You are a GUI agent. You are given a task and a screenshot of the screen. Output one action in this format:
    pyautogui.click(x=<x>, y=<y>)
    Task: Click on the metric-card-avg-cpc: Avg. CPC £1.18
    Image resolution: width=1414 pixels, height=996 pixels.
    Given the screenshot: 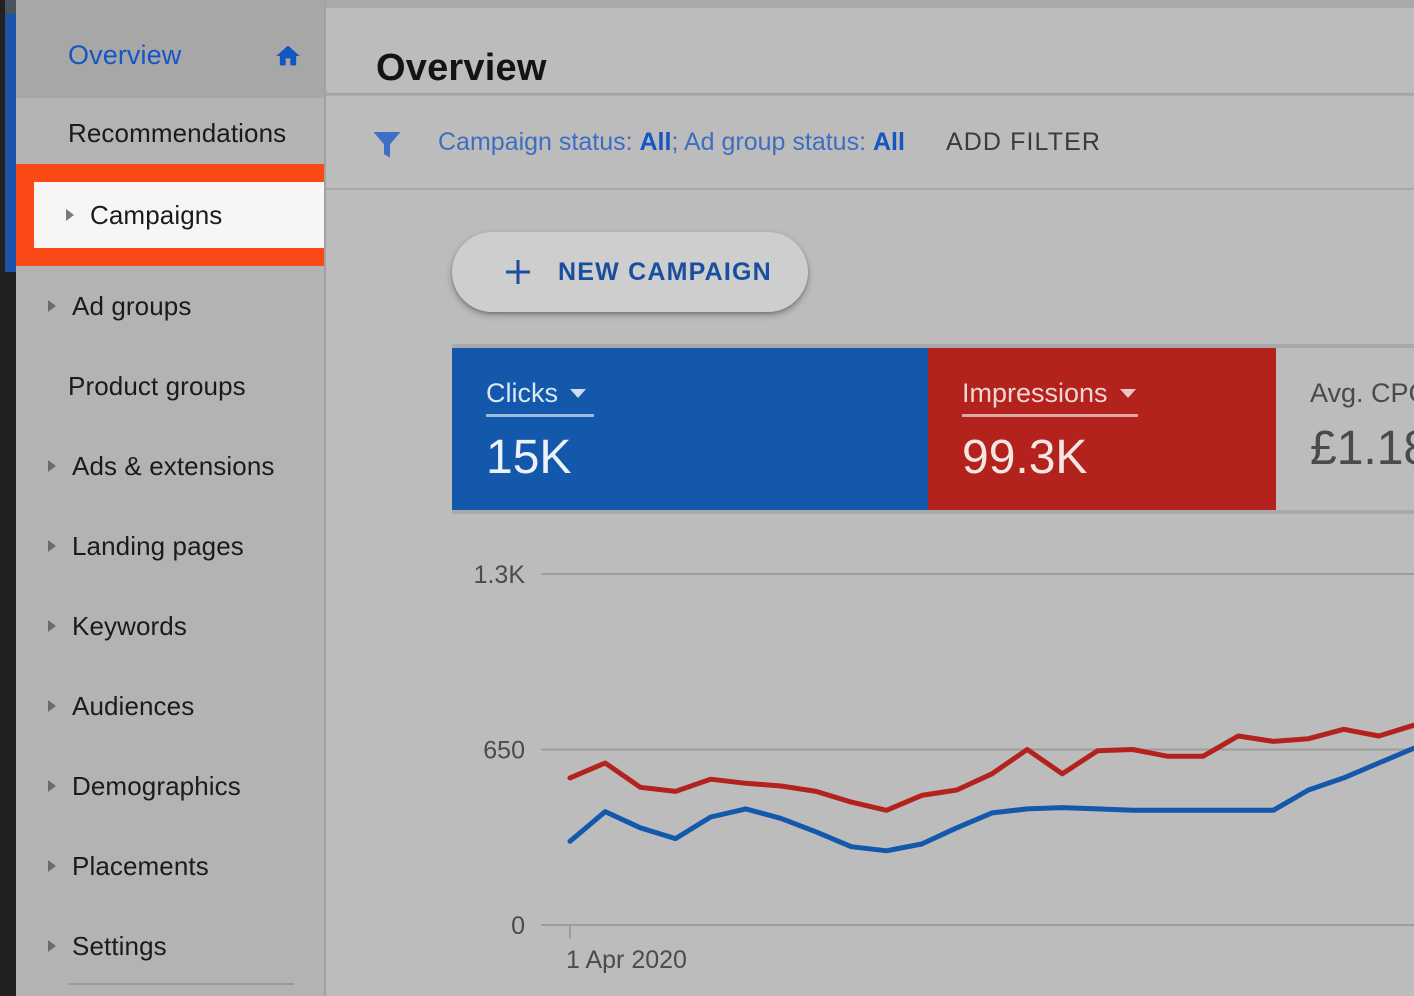 What is the action you would take?
    pyautogui.click(x=1345, y=429)
    